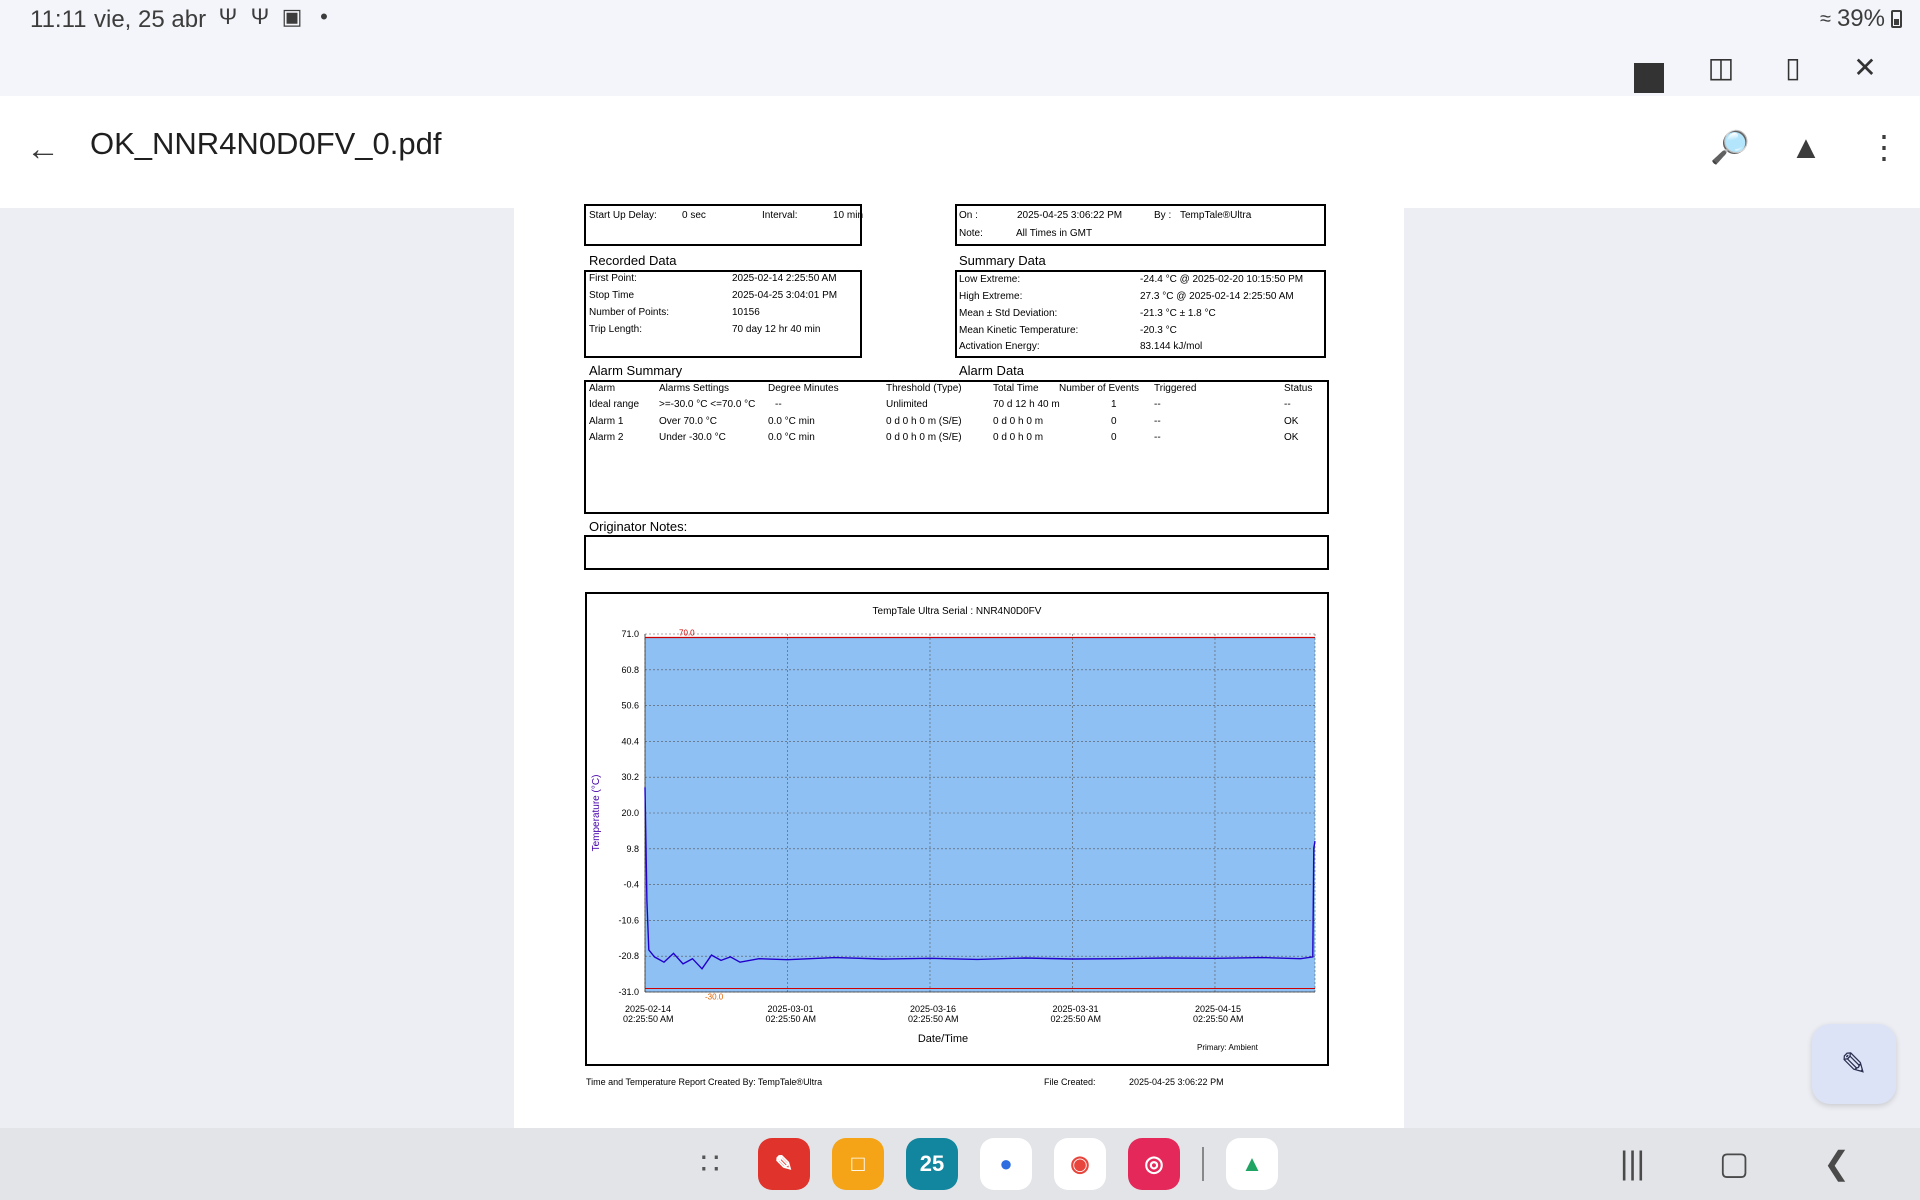 This screenshot has width=1920, height=1200. I want to click on app-bar: ← OK_NNR4N0D0FV_0.pdf 🔎 ▲ ⋮, so click(960, 152).